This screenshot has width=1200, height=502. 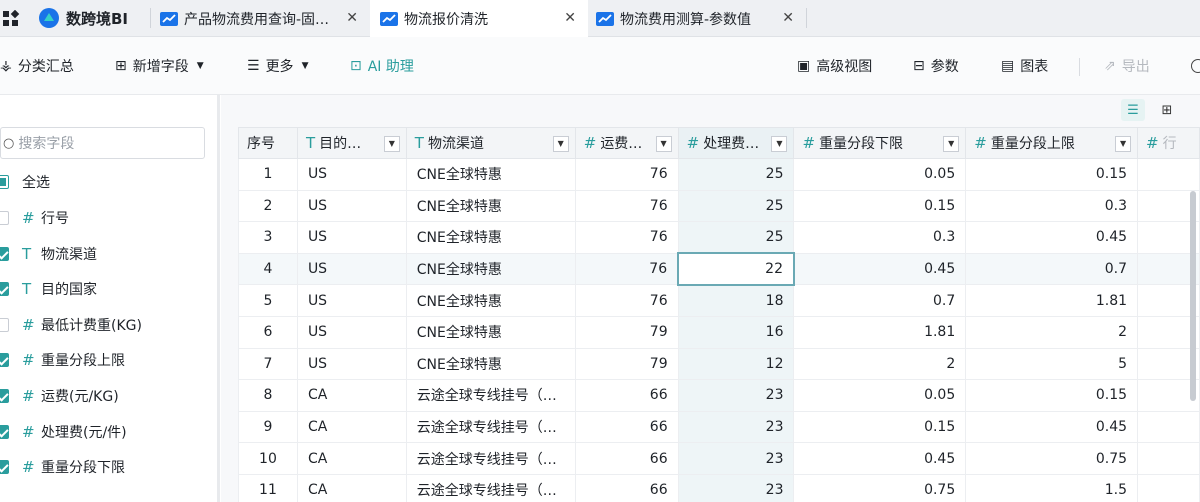 What do you see at coordinates (11, 18) in the screenshot?
I see `apps-grid-icon` at bounding box center [11, 18].